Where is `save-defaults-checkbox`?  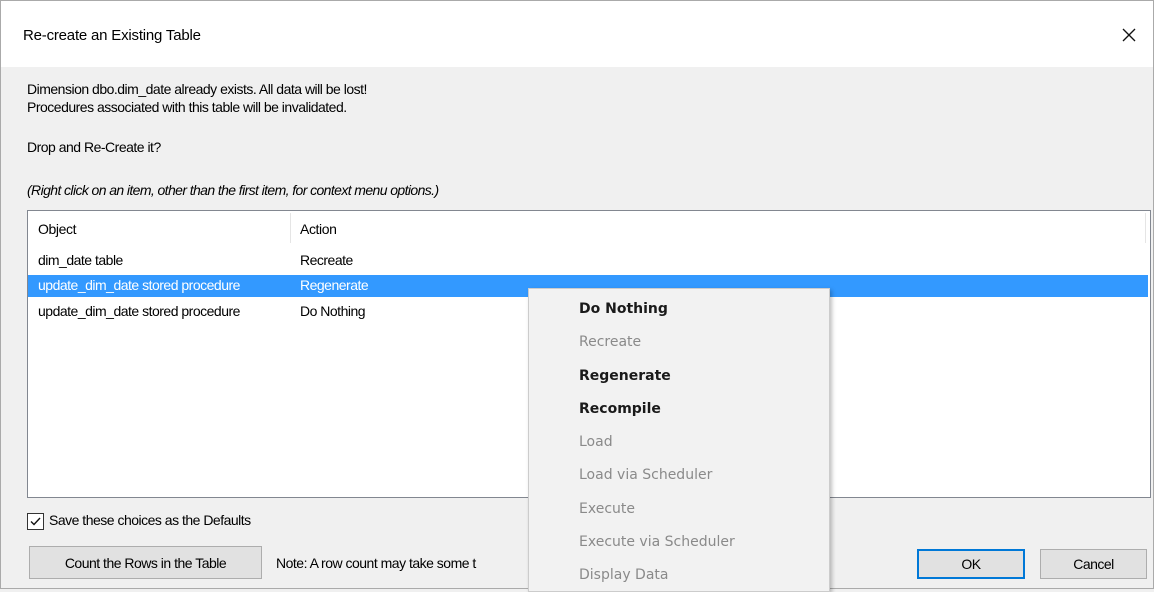
save-defaults-checkbox is located at coordinates (35, 521).